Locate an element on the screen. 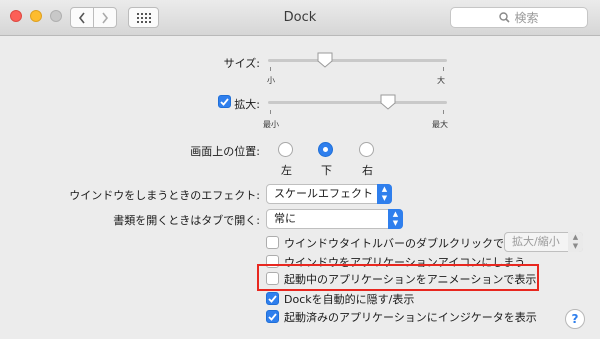 The height and width of the screenshot is (339, 600). tabs-pref-value: 常に is located at coordinates (285, 218).